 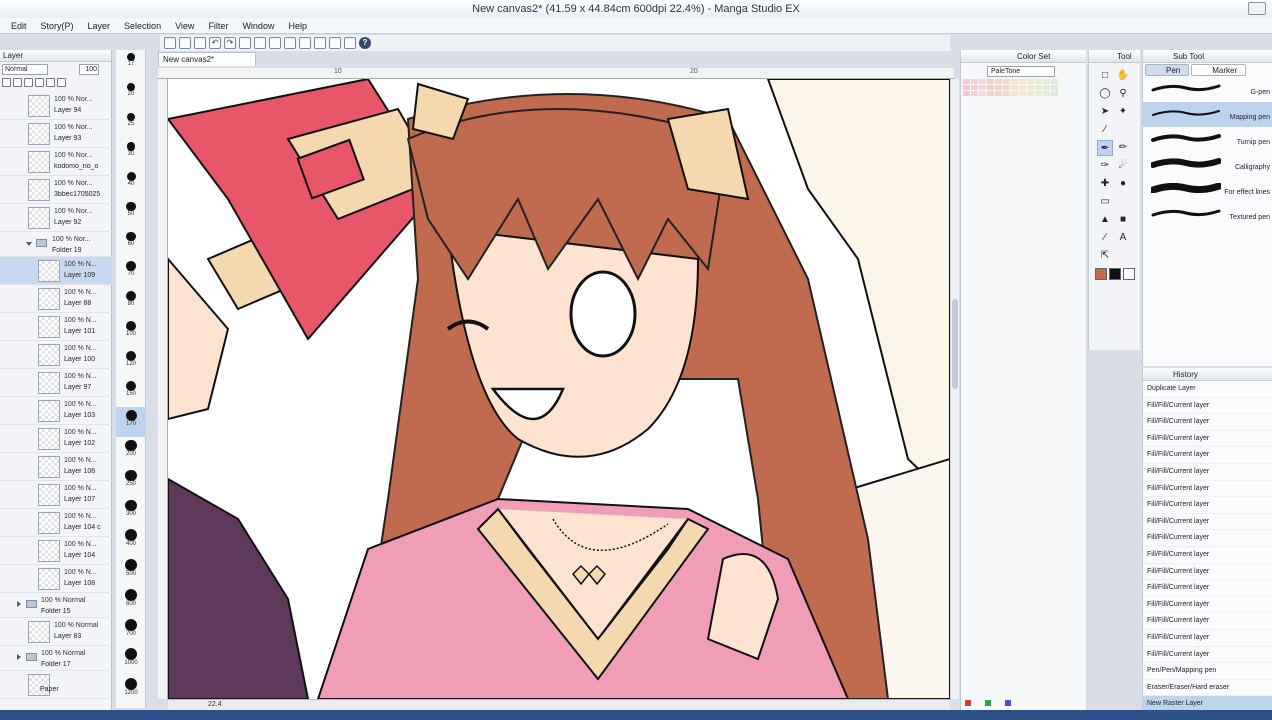 What do you see at coordinates (1101, 274) in the screenshot?
I see `main-color-chip` at bounding box center [1101, 274].